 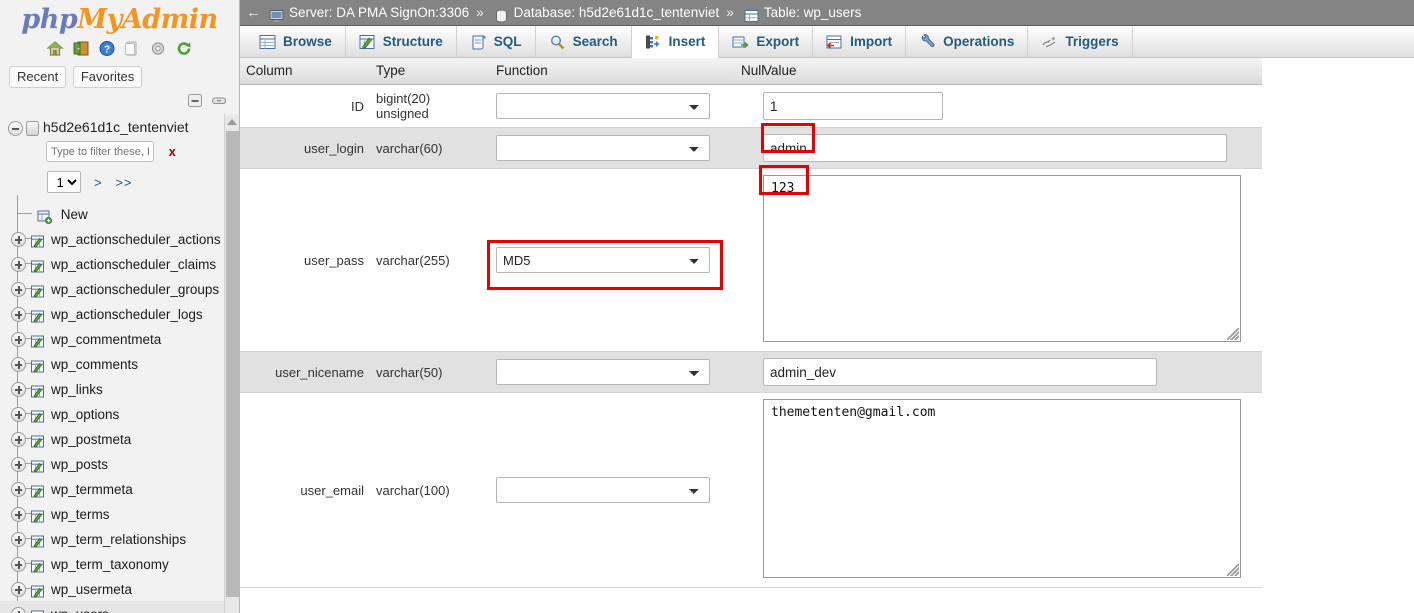 What do you see at coordinates (113, 438) in the screenshot?
I see `sidebar-table-wp-postmeta: wp_postmeta` at bounding box center [113, 438].